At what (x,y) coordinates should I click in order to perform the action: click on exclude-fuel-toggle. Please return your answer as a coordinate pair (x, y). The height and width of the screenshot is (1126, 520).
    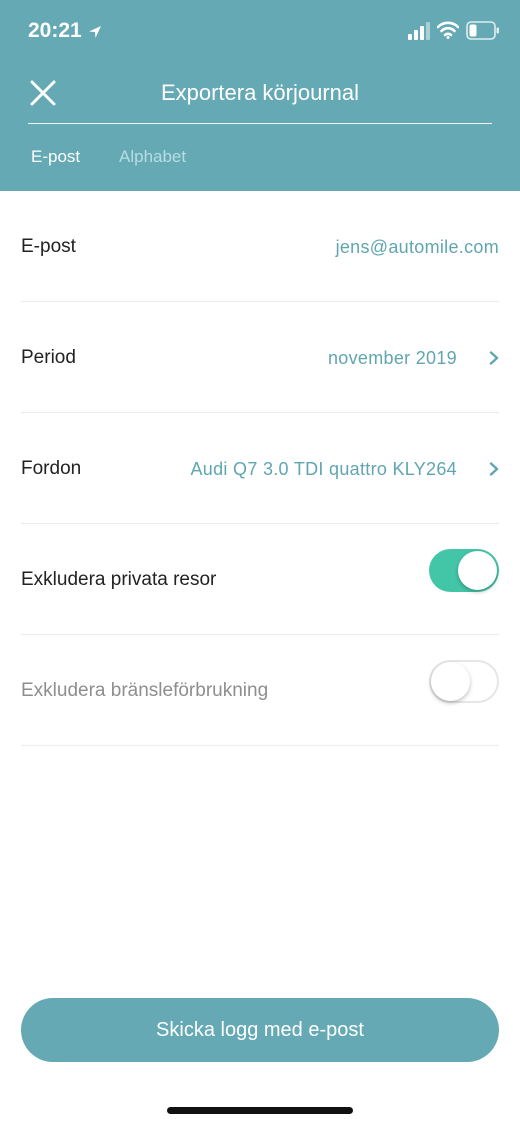
    Looking at the image, I should click on (464, 681).